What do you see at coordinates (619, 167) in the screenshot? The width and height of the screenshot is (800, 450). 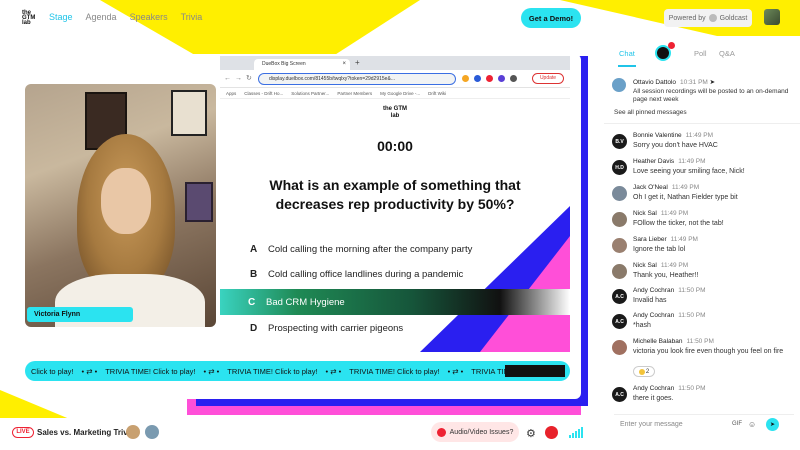 I see `avatar: H.D` at bounding box center [619, 167].